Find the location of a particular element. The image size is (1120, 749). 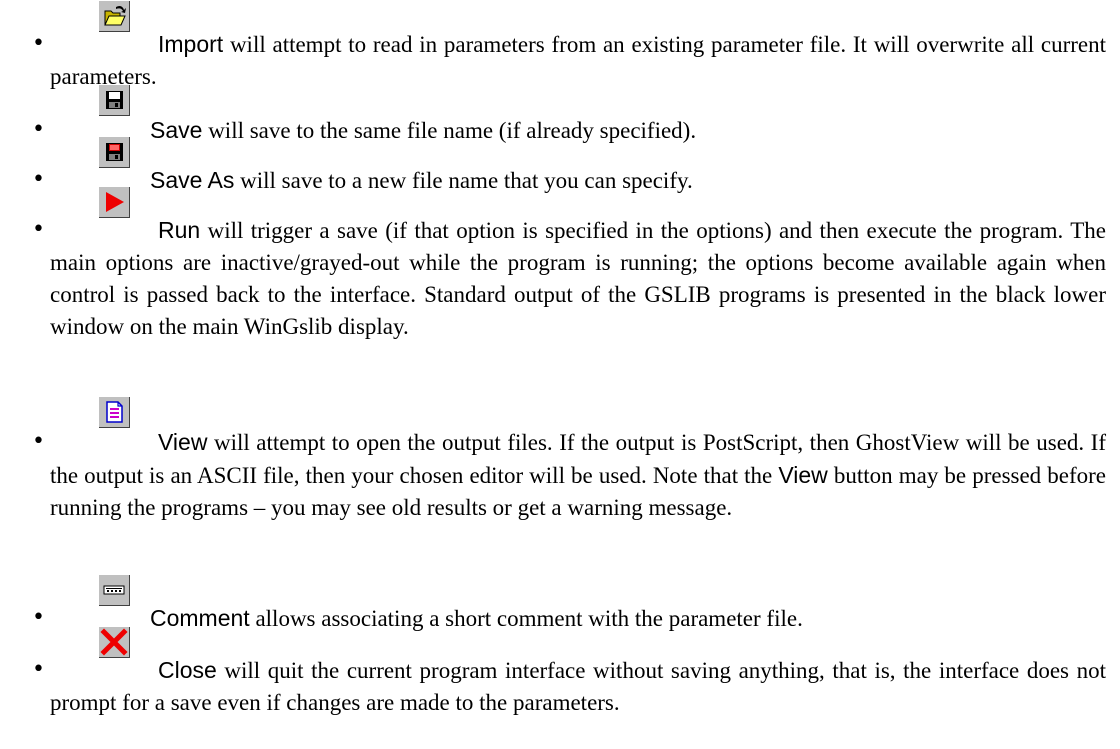

item-inline-keyword: View is located at coordinates (803, 475).